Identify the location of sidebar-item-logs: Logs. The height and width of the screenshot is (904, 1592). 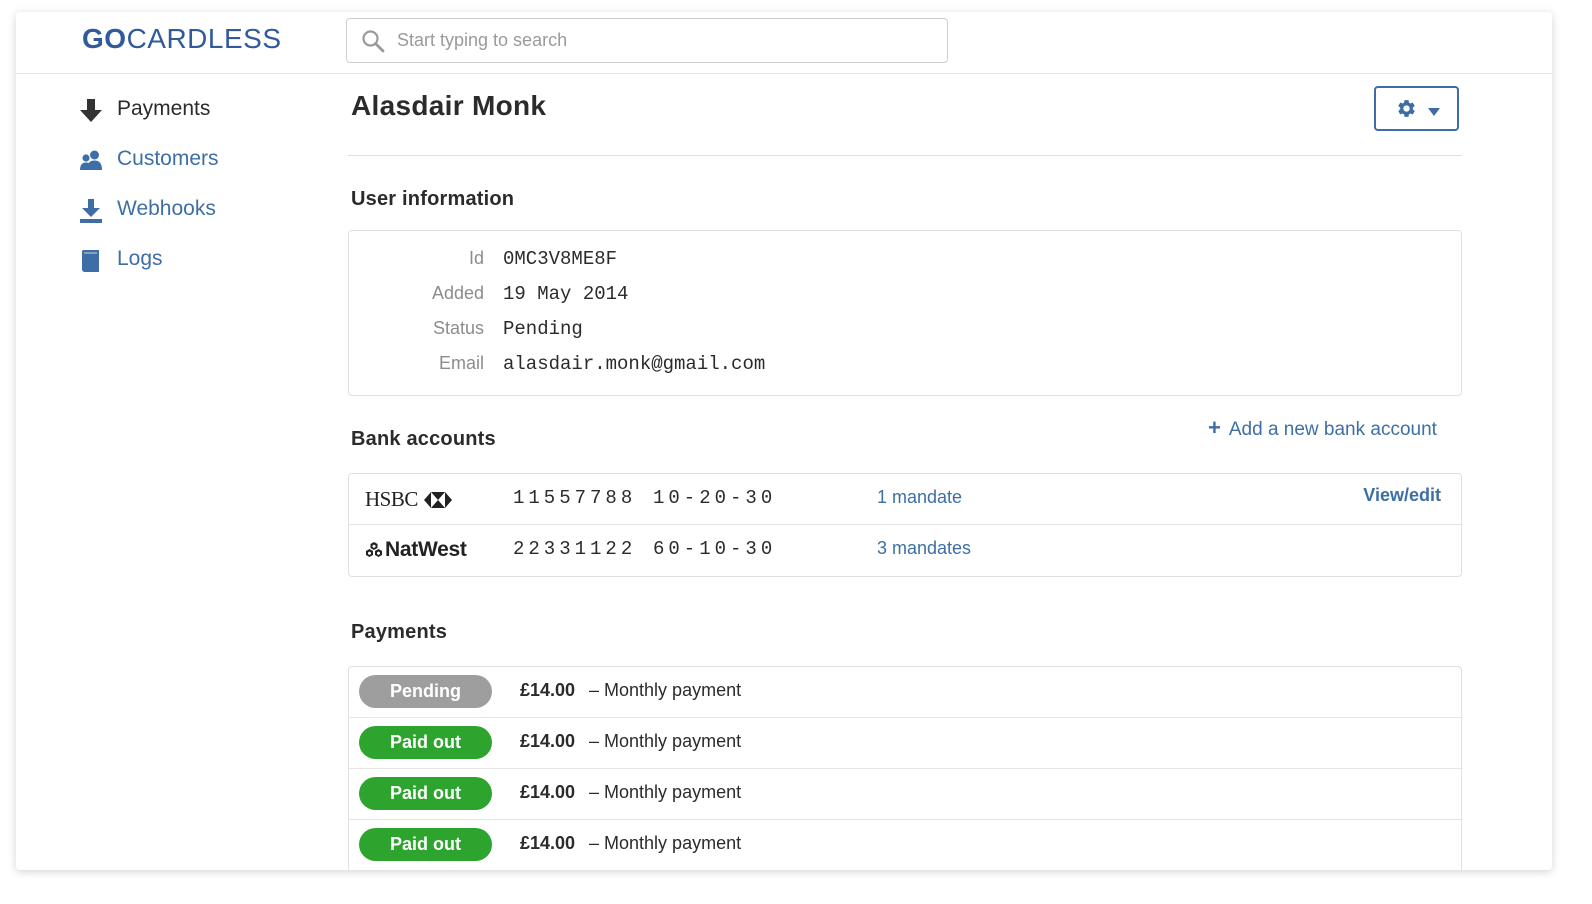
(200, 269).